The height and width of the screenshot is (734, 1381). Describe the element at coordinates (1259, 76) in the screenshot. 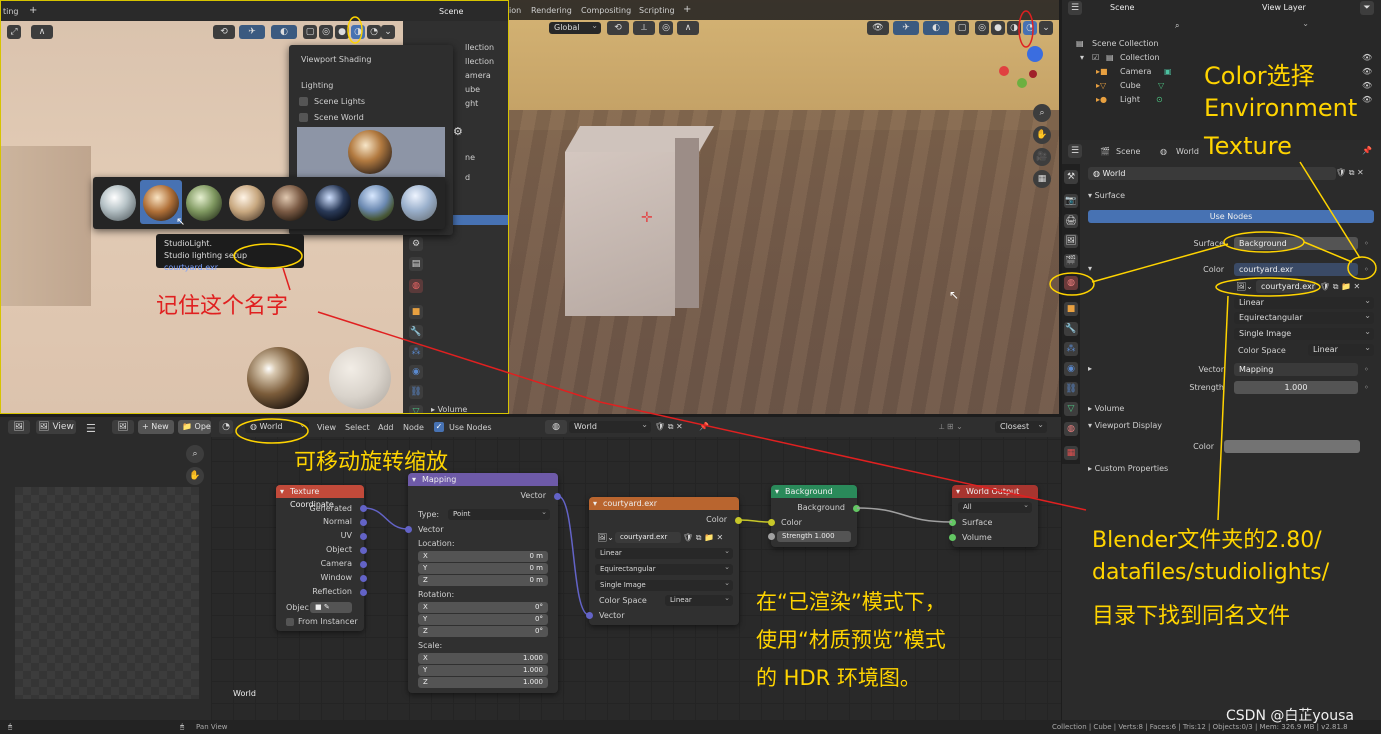

I see `annotation-color-choose-1: Color选择` at that location.